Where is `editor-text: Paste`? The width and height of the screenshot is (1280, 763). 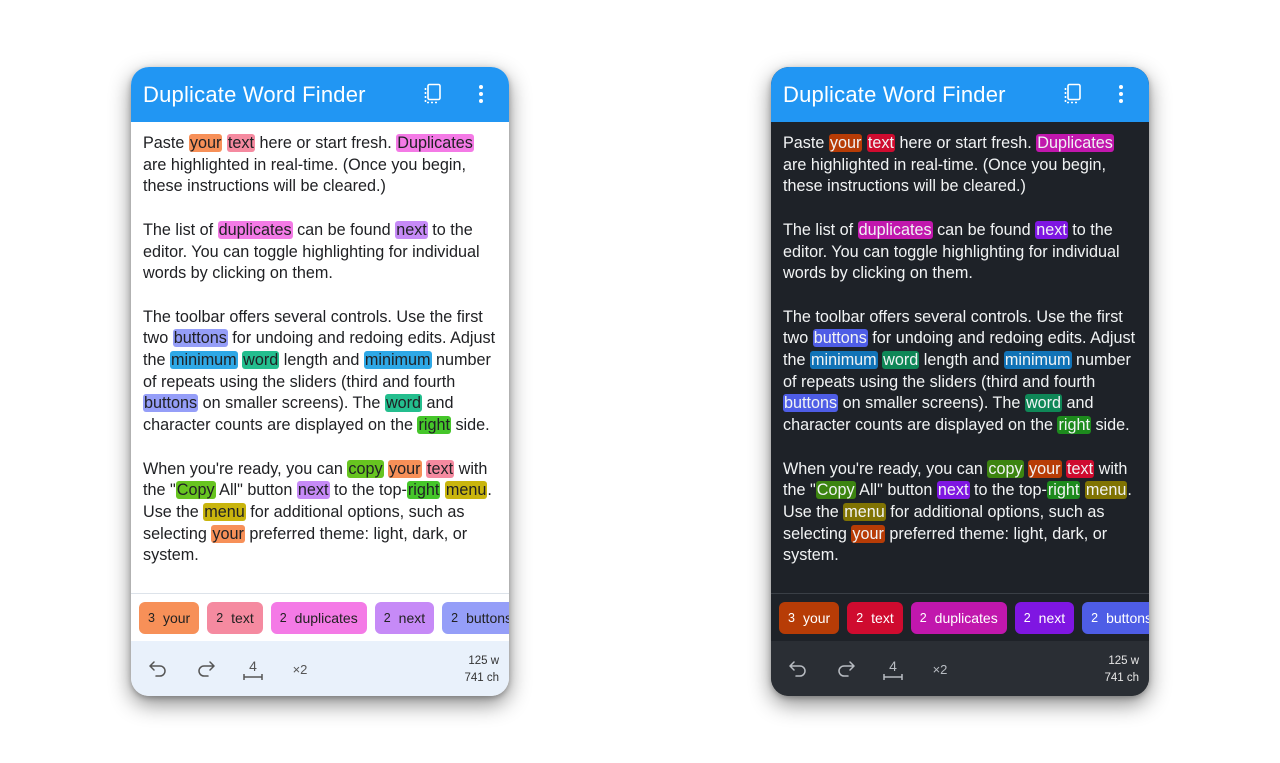
editor-text: Paste is located at coordinates (166, 143).